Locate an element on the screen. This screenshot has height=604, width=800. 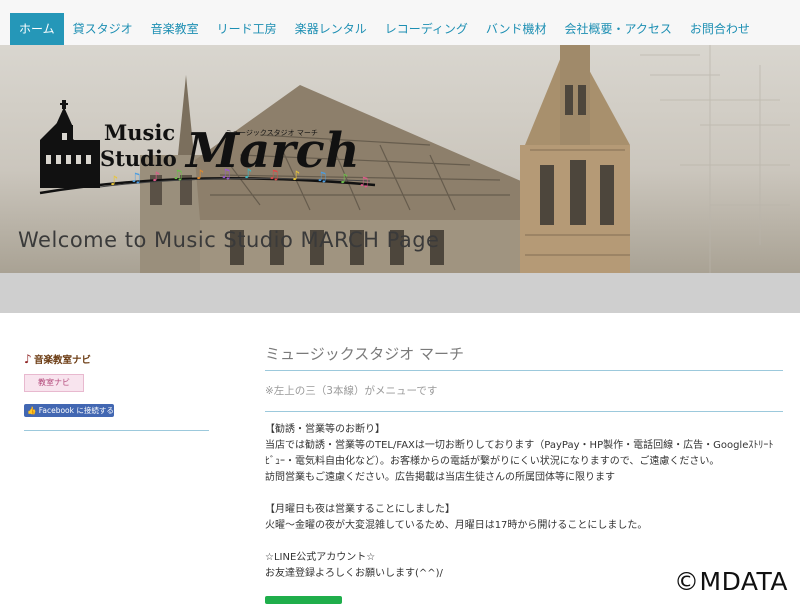
nav-item-company-access: 会社概要・アクセス is located at coordinates (617, 29).